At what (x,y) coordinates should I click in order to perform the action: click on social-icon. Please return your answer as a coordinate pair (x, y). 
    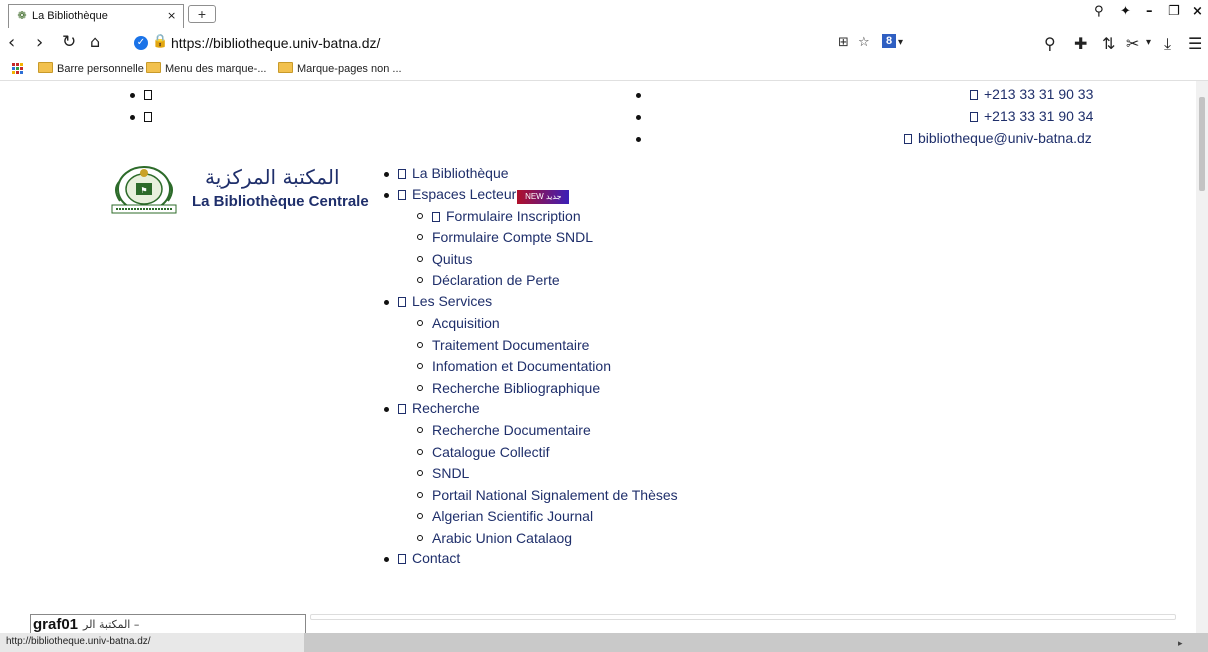
    Looking at the image, I should click on (148, 117).